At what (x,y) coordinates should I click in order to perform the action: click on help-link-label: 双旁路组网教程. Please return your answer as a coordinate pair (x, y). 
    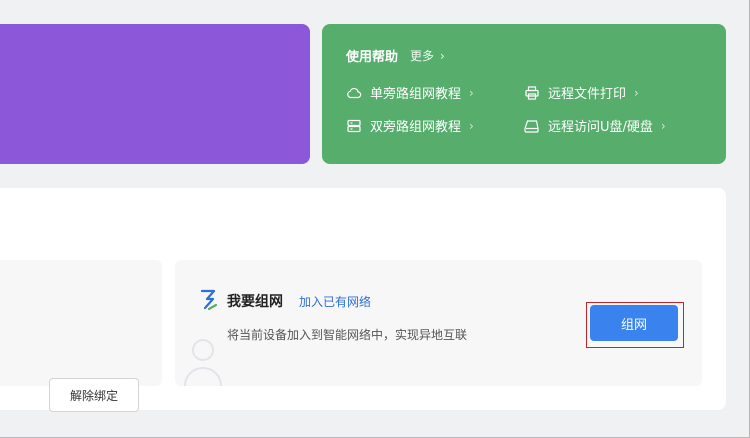
    Looking at the image, I should click on (416, 127).